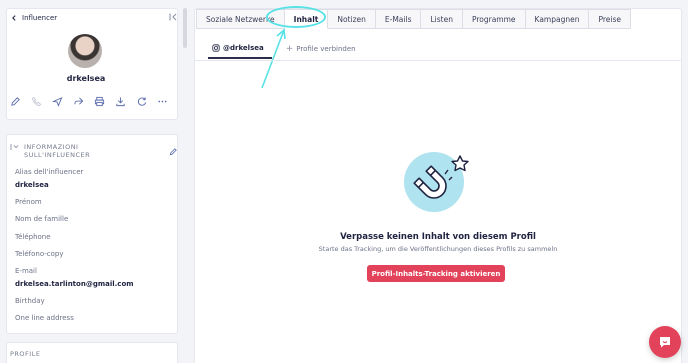 Image resolution: width=688 pixels, height=363 pixels. What do you see at coordinates (173, 151) in the screenshot?
I see `edit-info-icon` at bounding box center [173, 151].